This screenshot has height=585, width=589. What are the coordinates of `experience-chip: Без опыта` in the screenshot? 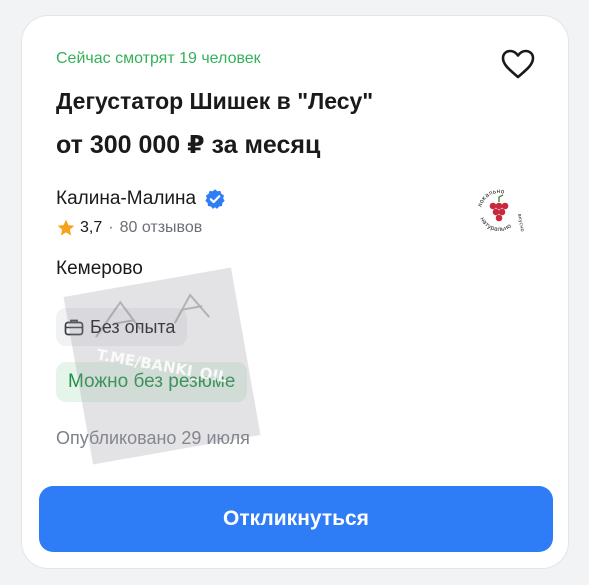 It's located at (122, 327).